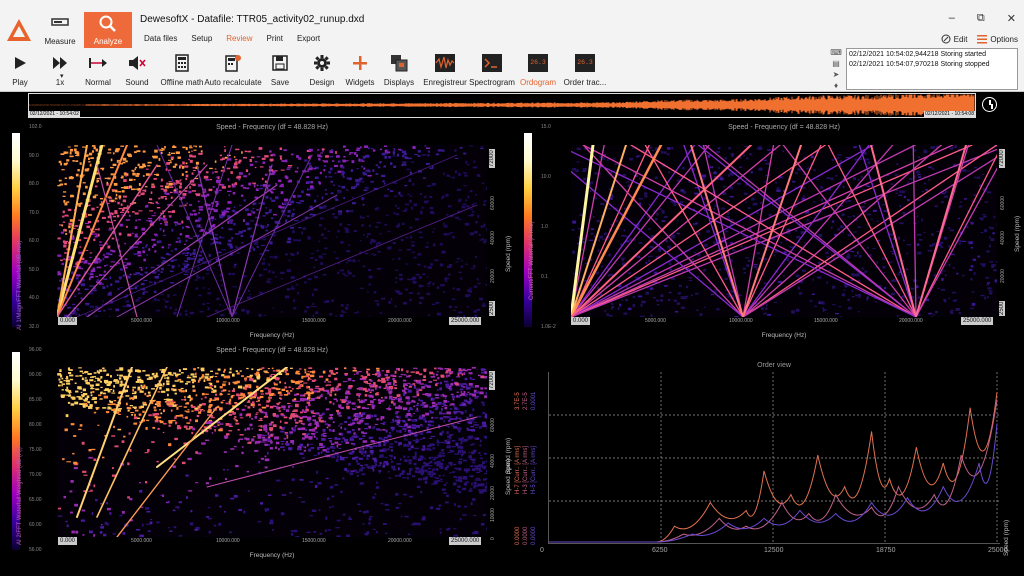 The image size is (1024, 576). What do you see at coordinates (981, 18) in the screenshot?
I see `restore-icon: ⧉` at bounding box center [981, 18].